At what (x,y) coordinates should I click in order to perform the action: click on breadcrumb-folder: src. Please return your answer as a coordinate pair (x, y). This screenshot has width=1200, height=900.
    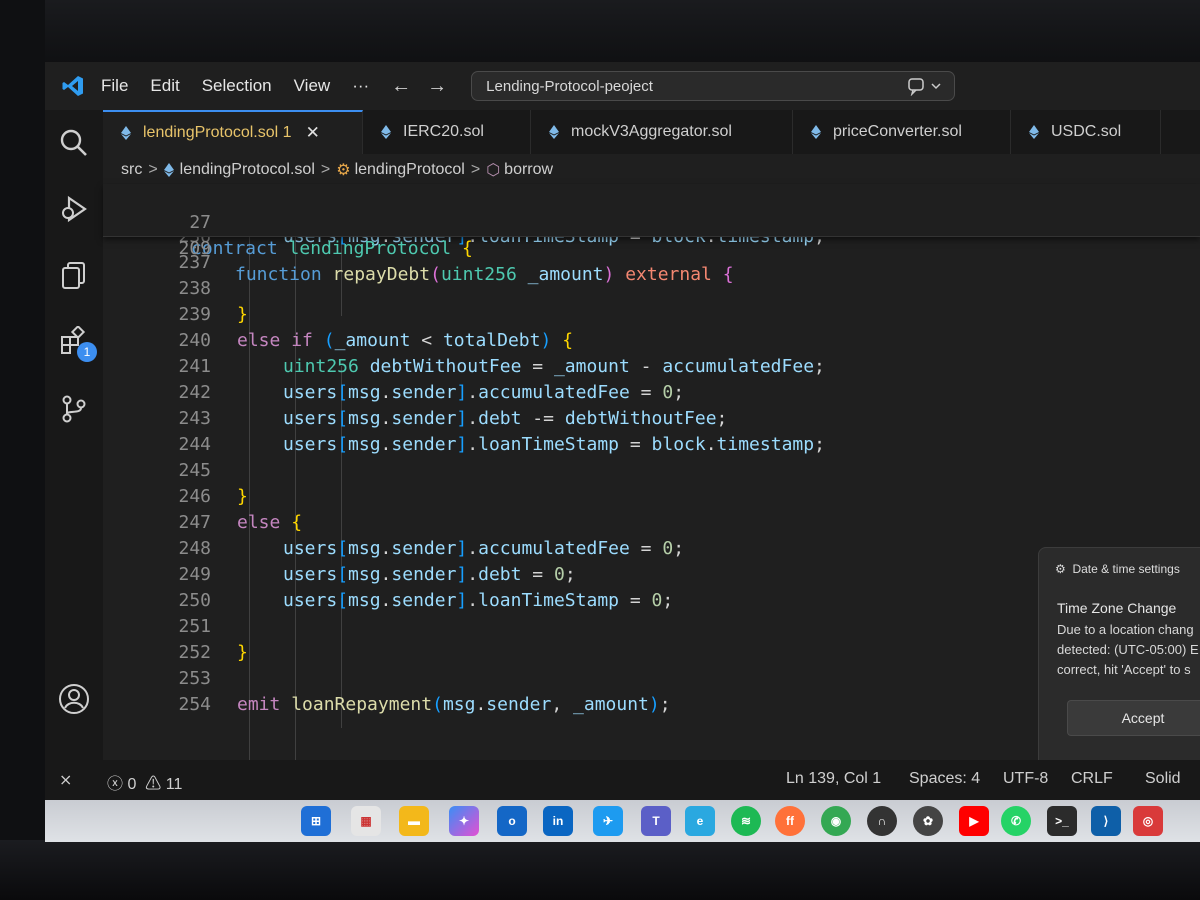
    Looking at the image, I should click on (131, 170).